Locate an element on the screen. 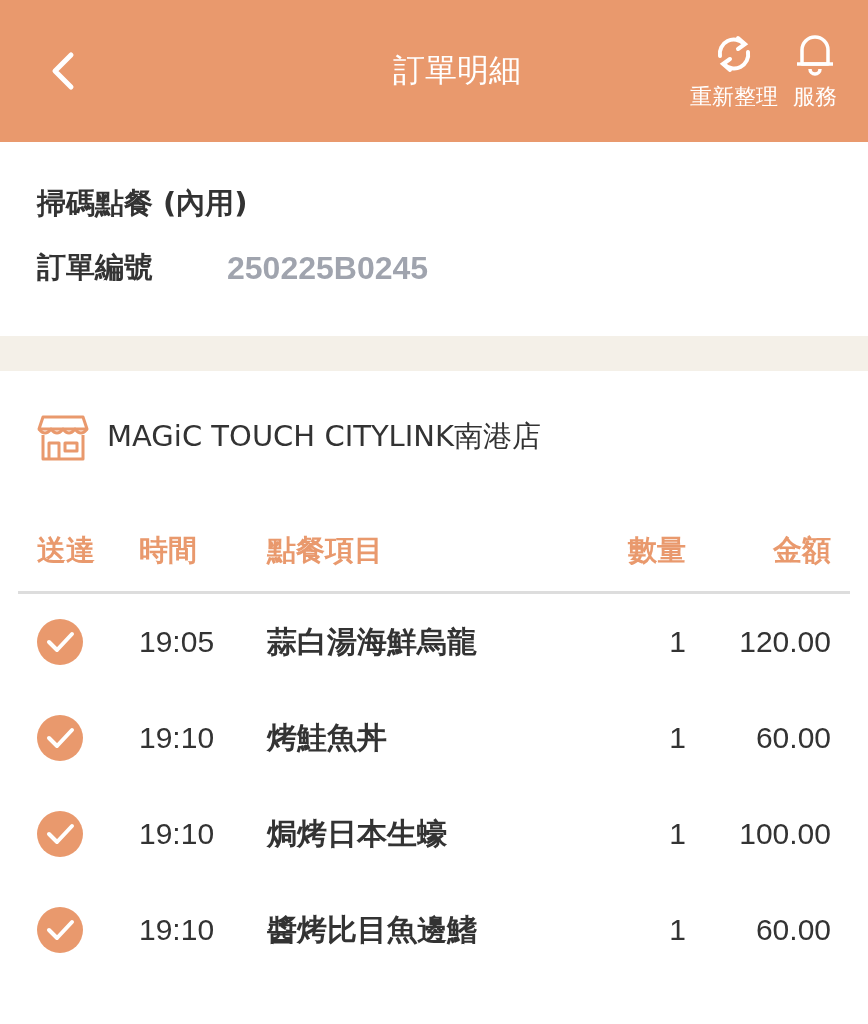  item-name: 醬烤比目魚邊鰭 is located at coordinates (372, 929).